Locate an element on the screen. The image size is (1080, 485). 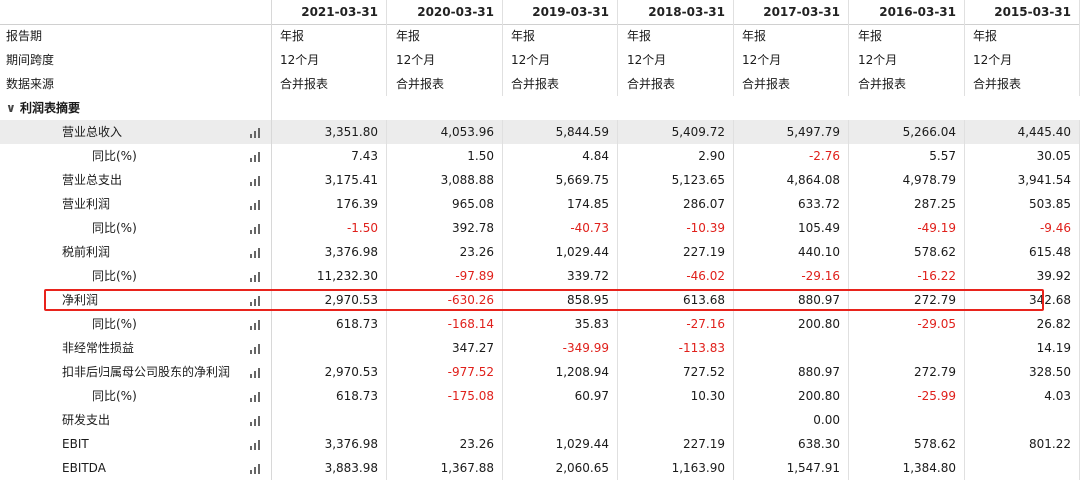
table-cell: 174.85 is located at coordinates (560, 204).